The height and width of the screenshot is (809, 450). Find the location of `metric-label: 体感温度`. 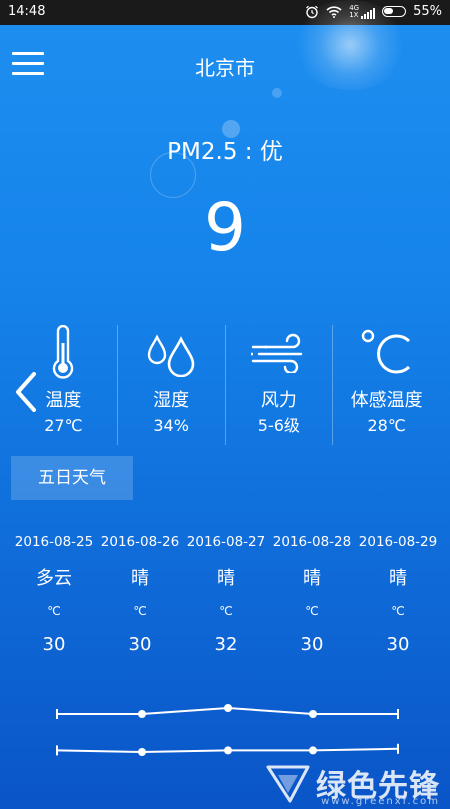

metric-label: 体感温度 is located at coordinates (386, 400).